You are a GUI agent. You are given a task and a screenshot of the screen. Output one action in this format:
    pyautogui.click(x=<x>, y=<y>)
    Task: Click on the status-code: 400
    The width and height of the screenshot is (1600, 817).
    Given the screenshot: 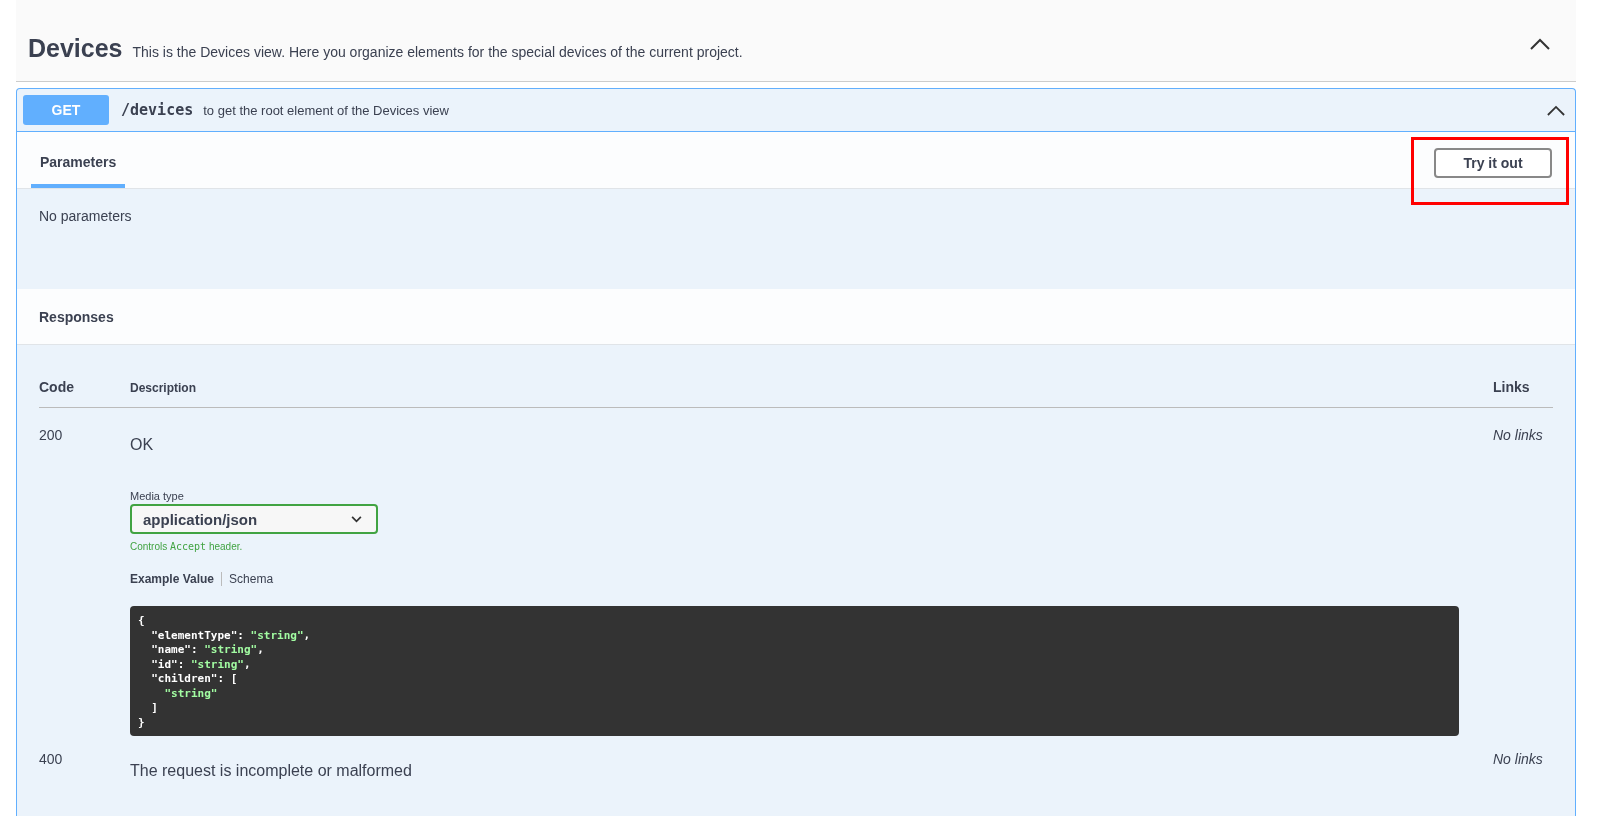 What is the action you would take?
    pyautogui.click(x=51, y=759)
    